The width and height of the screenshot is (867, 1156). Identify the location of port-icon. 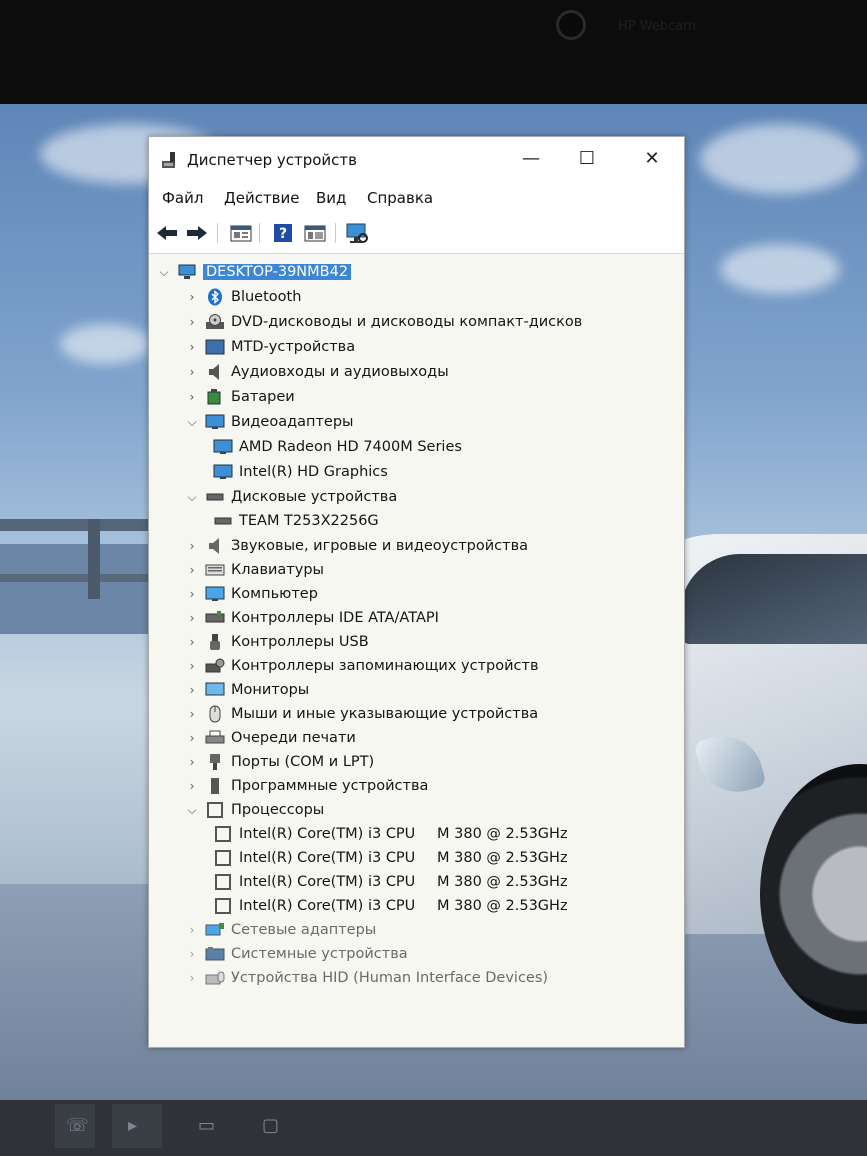
(215, 762).